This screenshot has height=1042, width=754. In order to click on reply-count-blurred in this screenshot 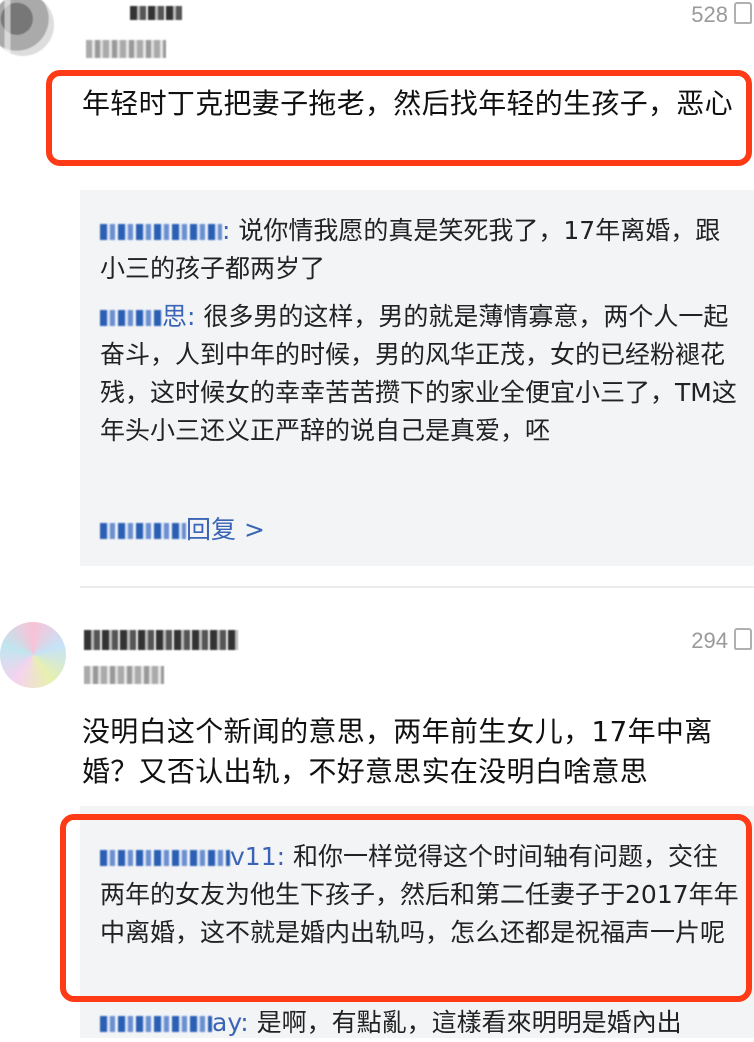, I will do `click(143, 531)`.